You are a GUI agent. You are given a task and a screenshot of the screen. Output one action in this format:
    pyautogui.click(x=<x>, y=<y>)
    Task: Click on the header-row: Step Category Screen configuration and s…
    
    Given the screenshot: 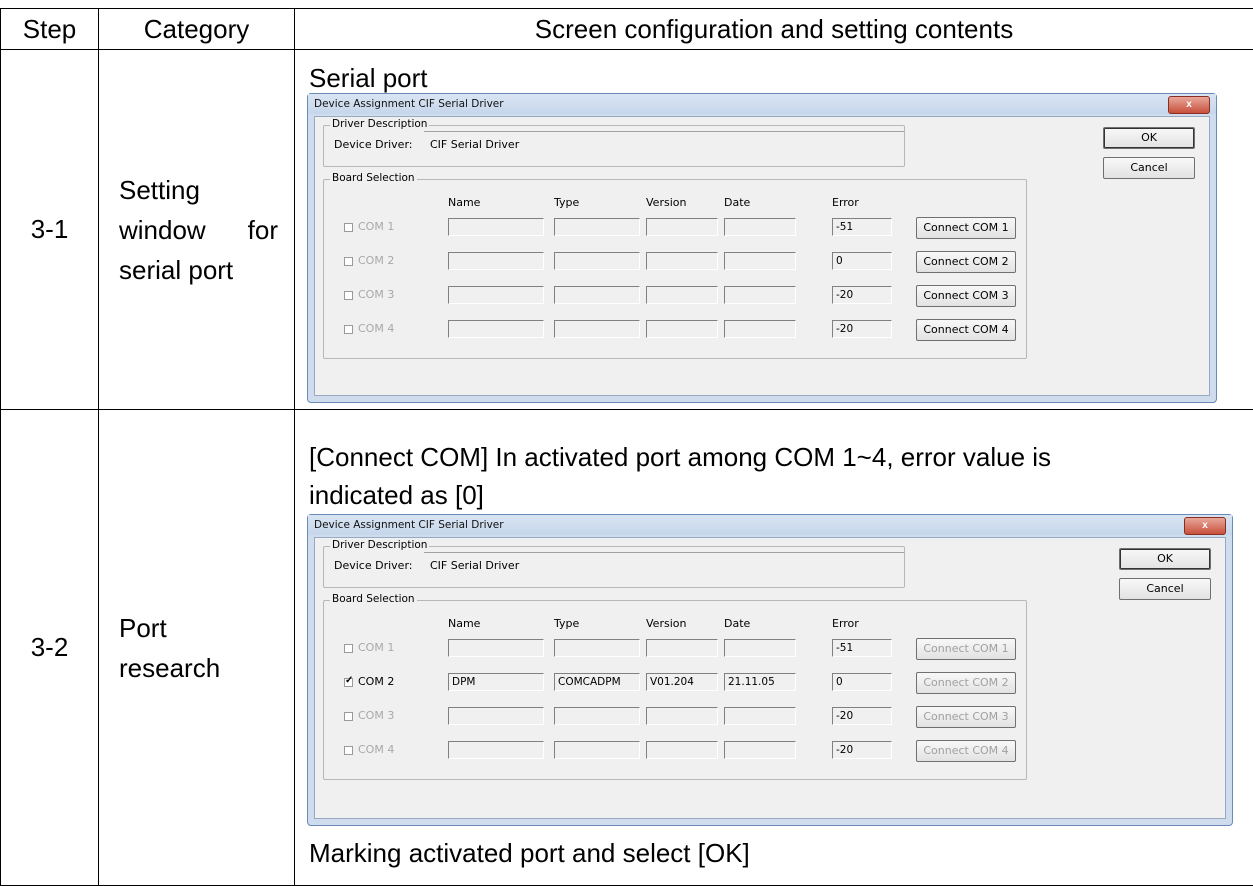 What is the action you would take?
    pyautogui.click(x=626, y=29)
    